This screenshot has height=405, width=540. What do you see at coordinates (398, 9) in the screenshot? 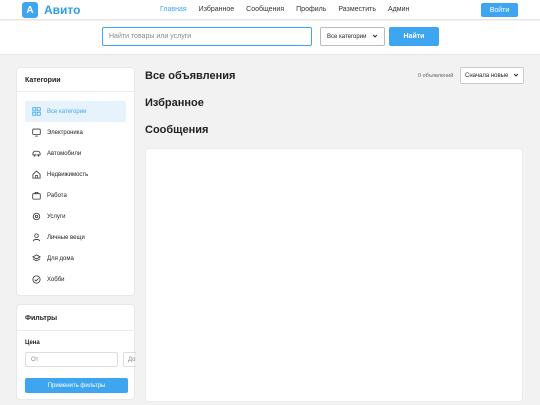
I see `nav-admin: Админ` at bounding box center [398, 9].